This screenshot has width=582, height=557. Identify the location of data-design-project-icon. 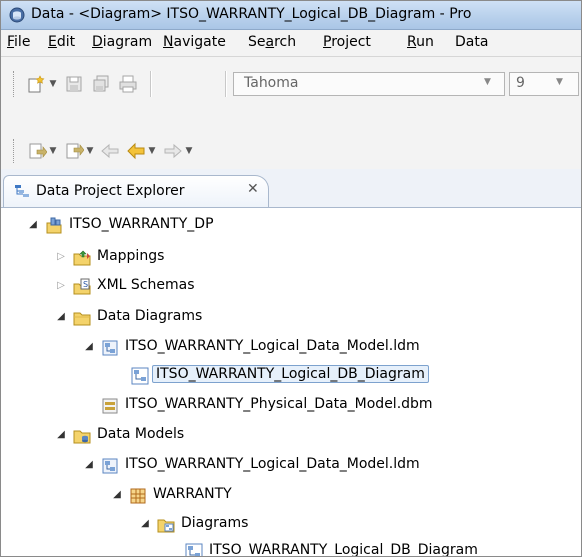
(54, 225).